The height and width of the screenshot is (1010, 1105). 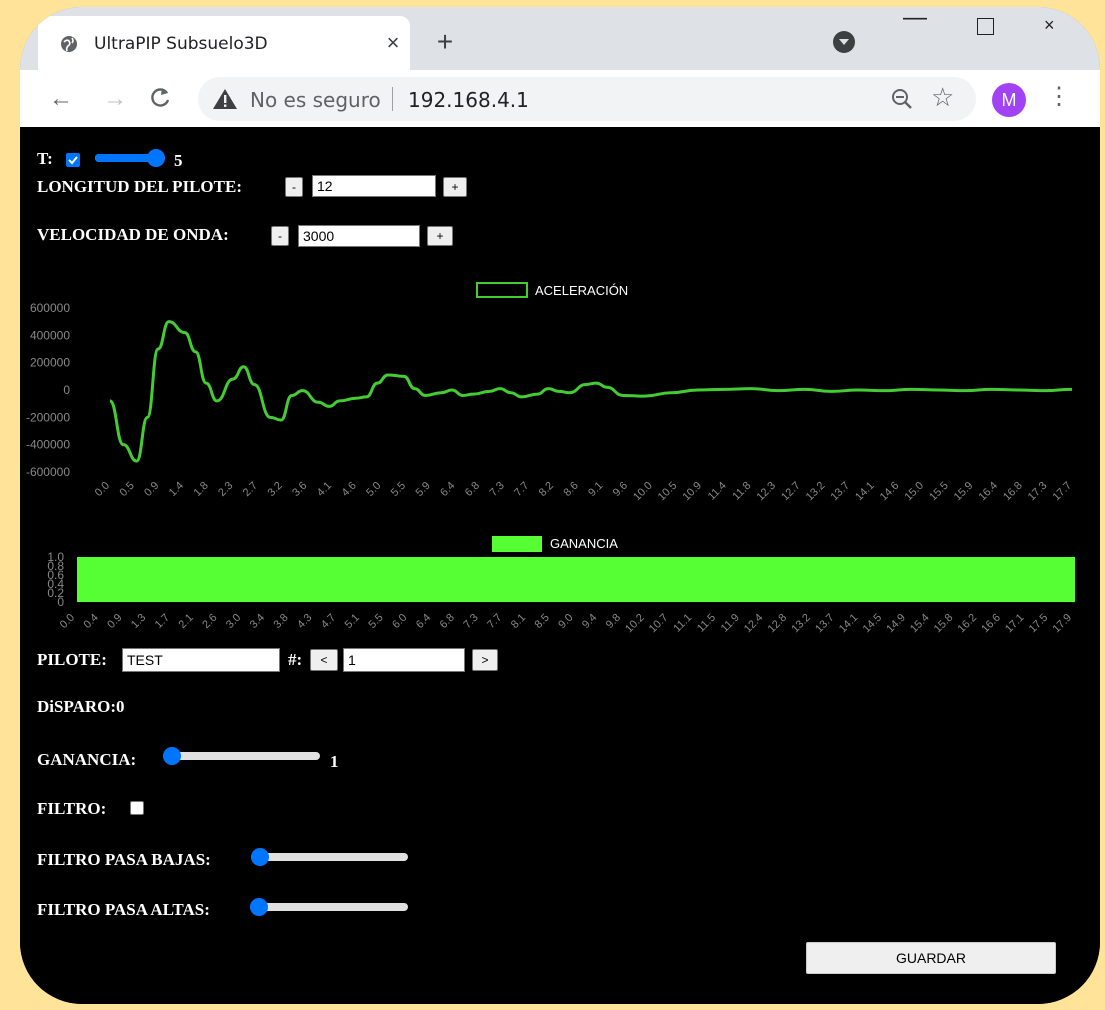 I want to click on pasa-bajas-slider, so click(x=329, y=857).